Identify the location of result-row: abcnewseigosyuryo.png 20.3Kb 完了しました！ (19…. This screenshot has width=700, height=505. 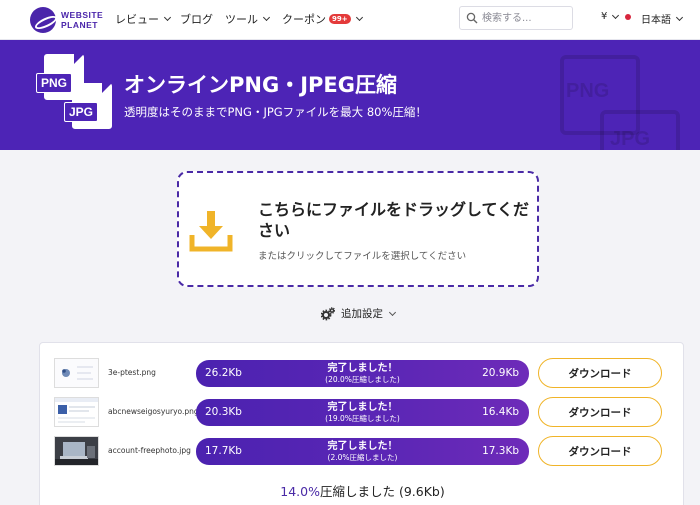
(362, 412).